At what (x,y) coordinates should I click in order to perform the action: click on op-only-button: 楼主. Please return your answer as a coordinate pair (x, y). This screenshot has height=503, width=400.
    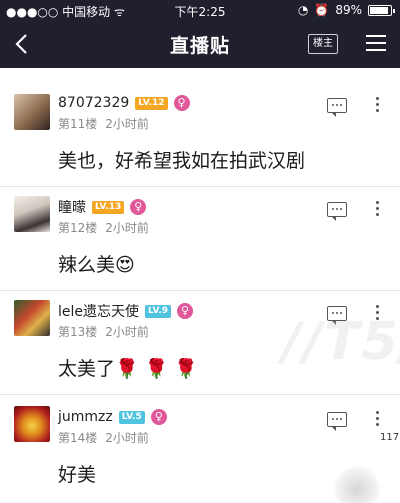
    Looking at the image, I should click on (323, 44).